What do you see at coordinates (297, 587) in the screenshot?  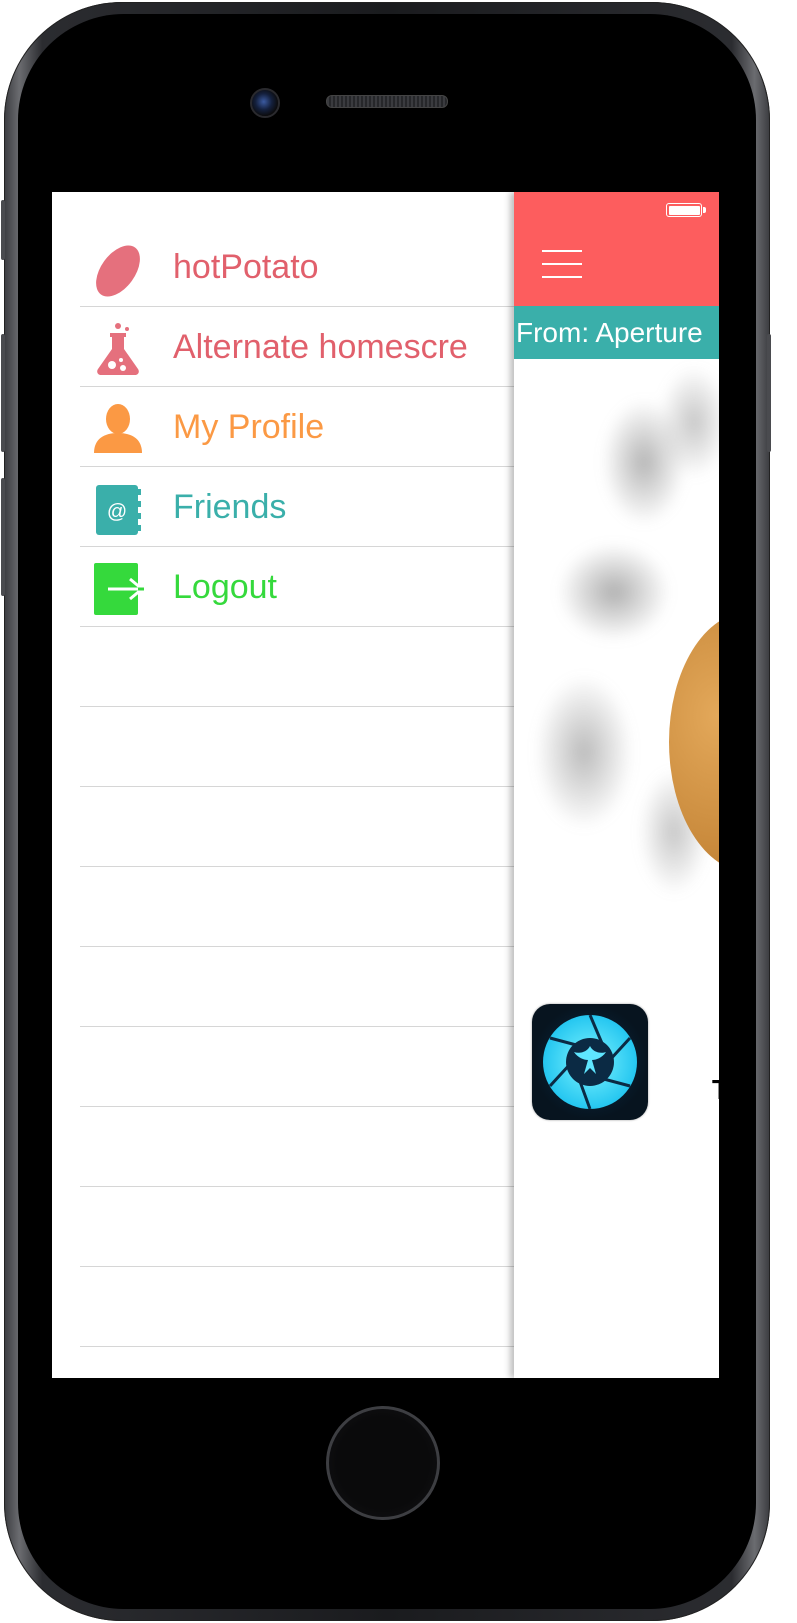 I see `menu-item-logout: Logout` at bounding box center [297, 587].